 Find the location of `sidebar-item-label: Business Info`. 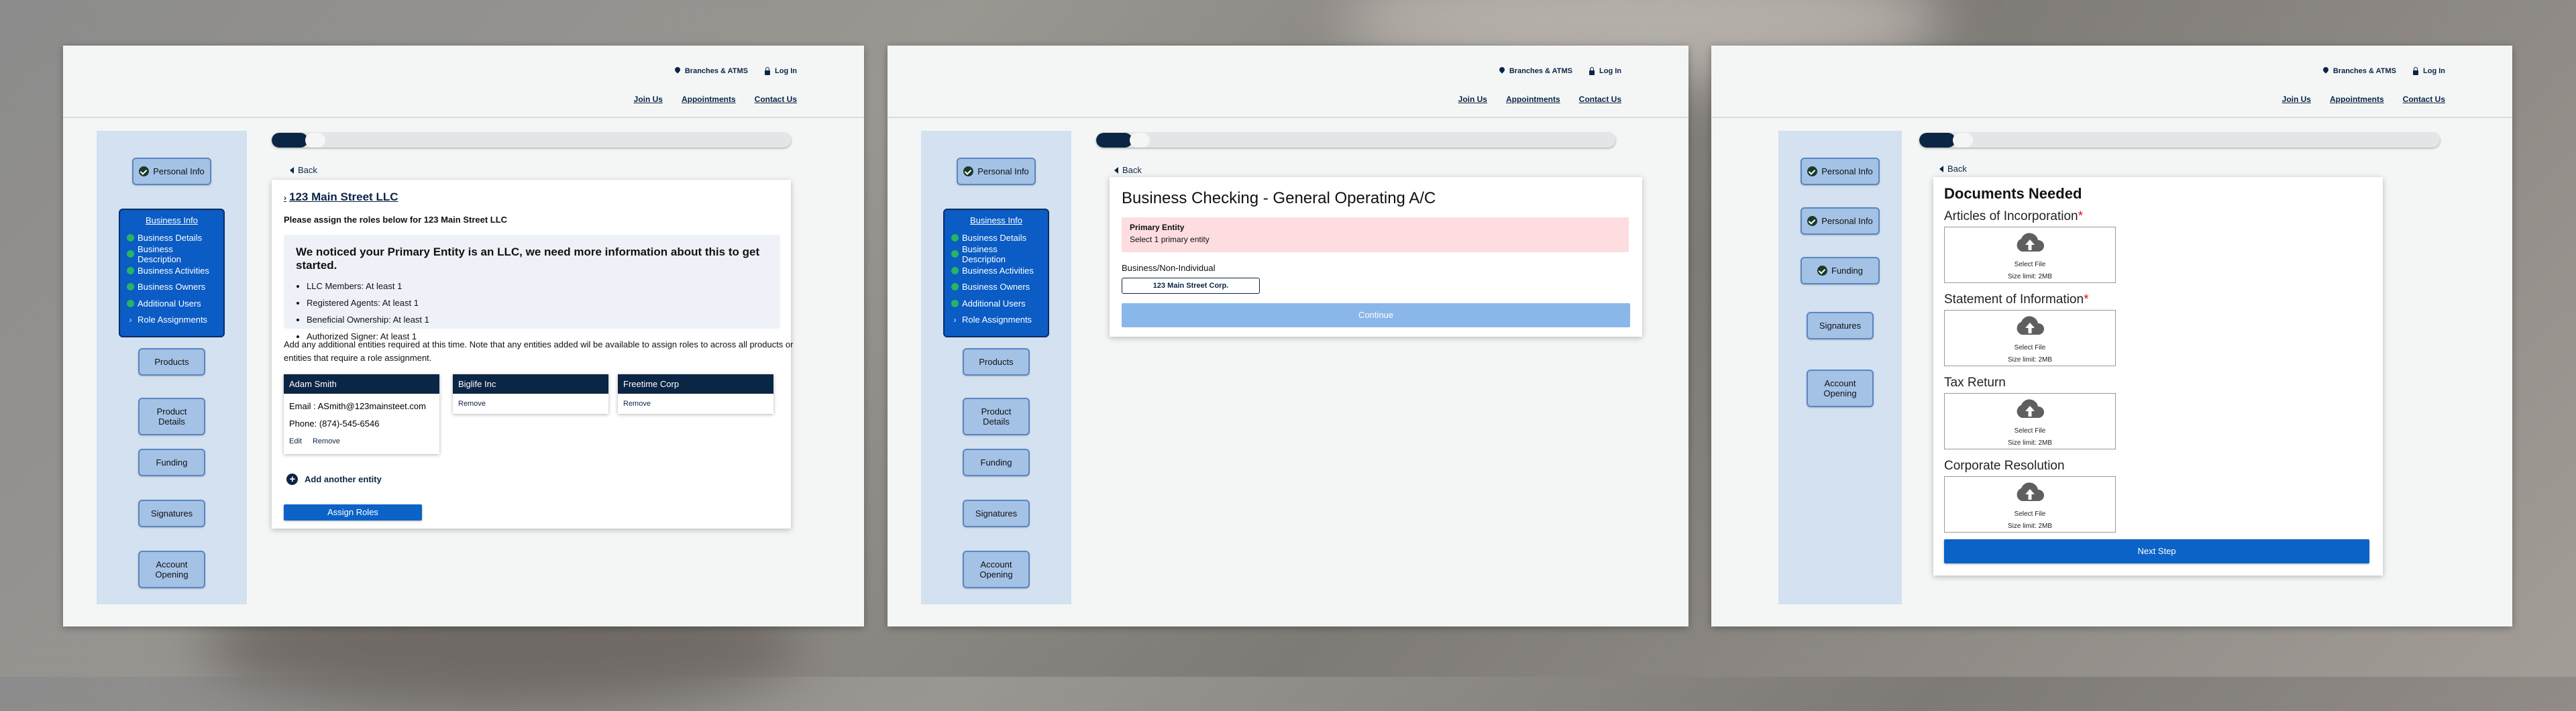

sidebar-item-label: Business Info is located at coordinates (996, 220).